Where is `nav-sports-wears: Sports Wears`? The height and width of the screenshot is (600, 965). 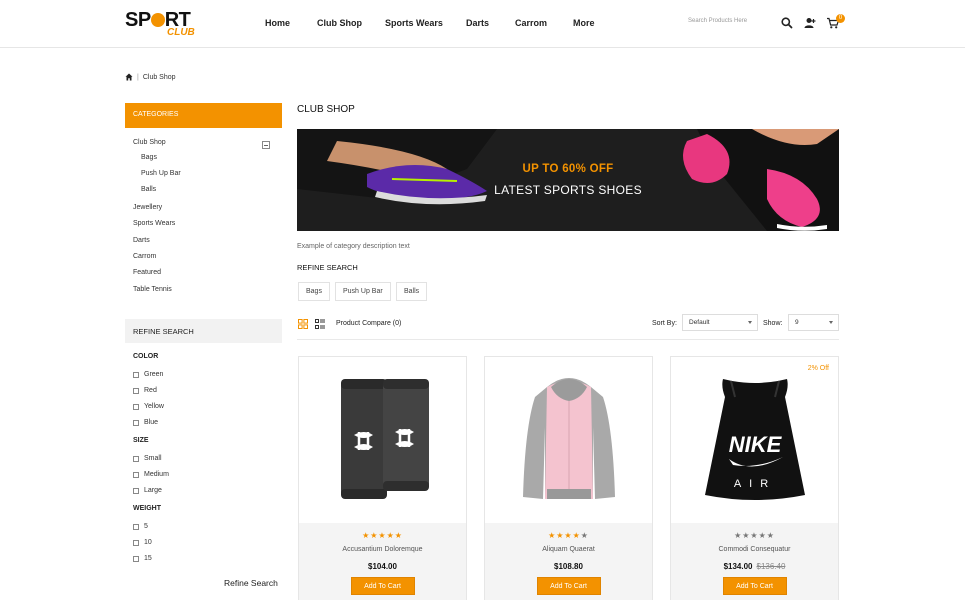
nav-sports-wears: Sports Wears is located at coordinates (414, 23).